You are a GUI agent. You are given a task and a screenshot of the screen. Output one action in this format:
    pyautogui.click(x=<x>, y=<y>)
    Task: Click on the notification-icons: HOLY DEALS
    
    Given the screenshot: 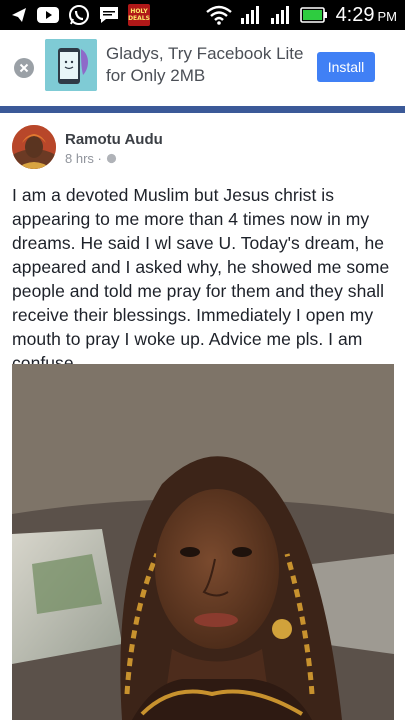 What is the action you would take?
    pyautogui.click(x=80, y=15)
    